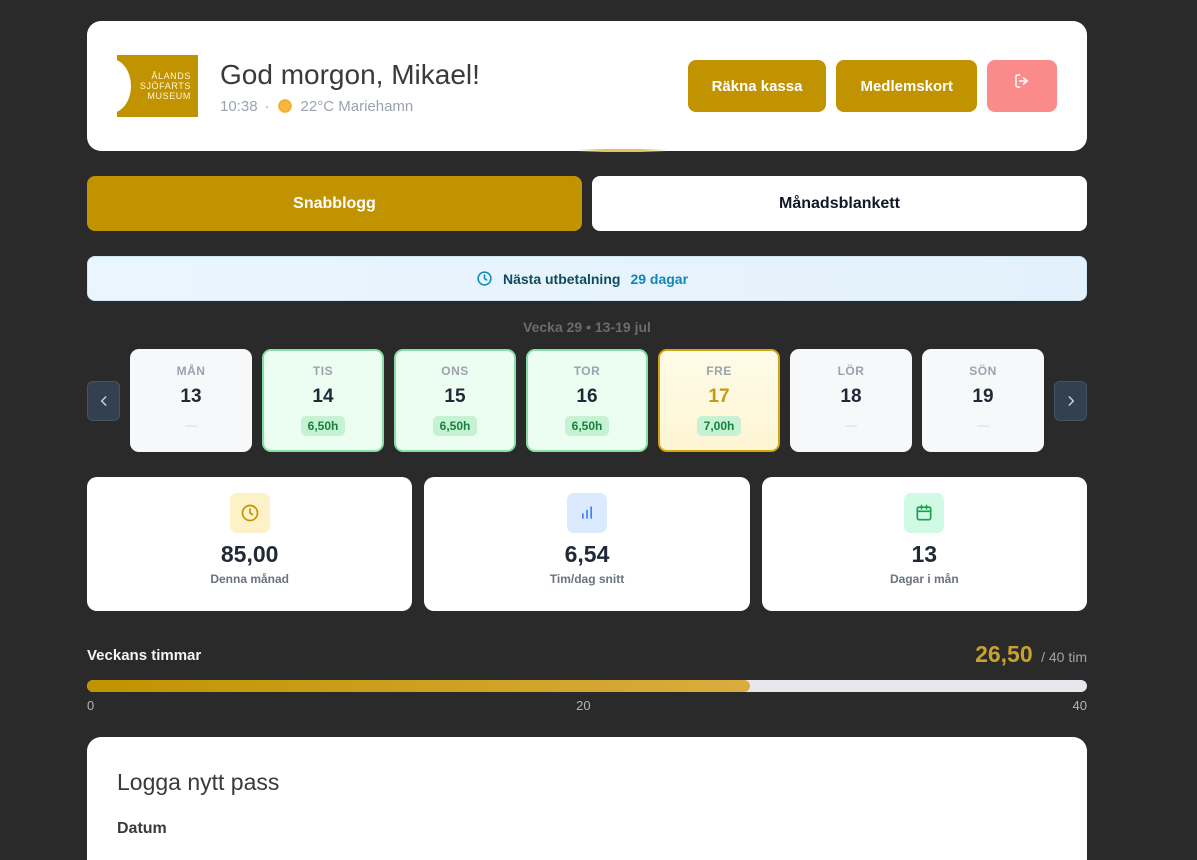 This screenshot has height=860, width=1197. Describe the element at coordinates (587, 203) in the screenshot. I see `mode-tabs: Snabblogg Månadsblankett` at that location.